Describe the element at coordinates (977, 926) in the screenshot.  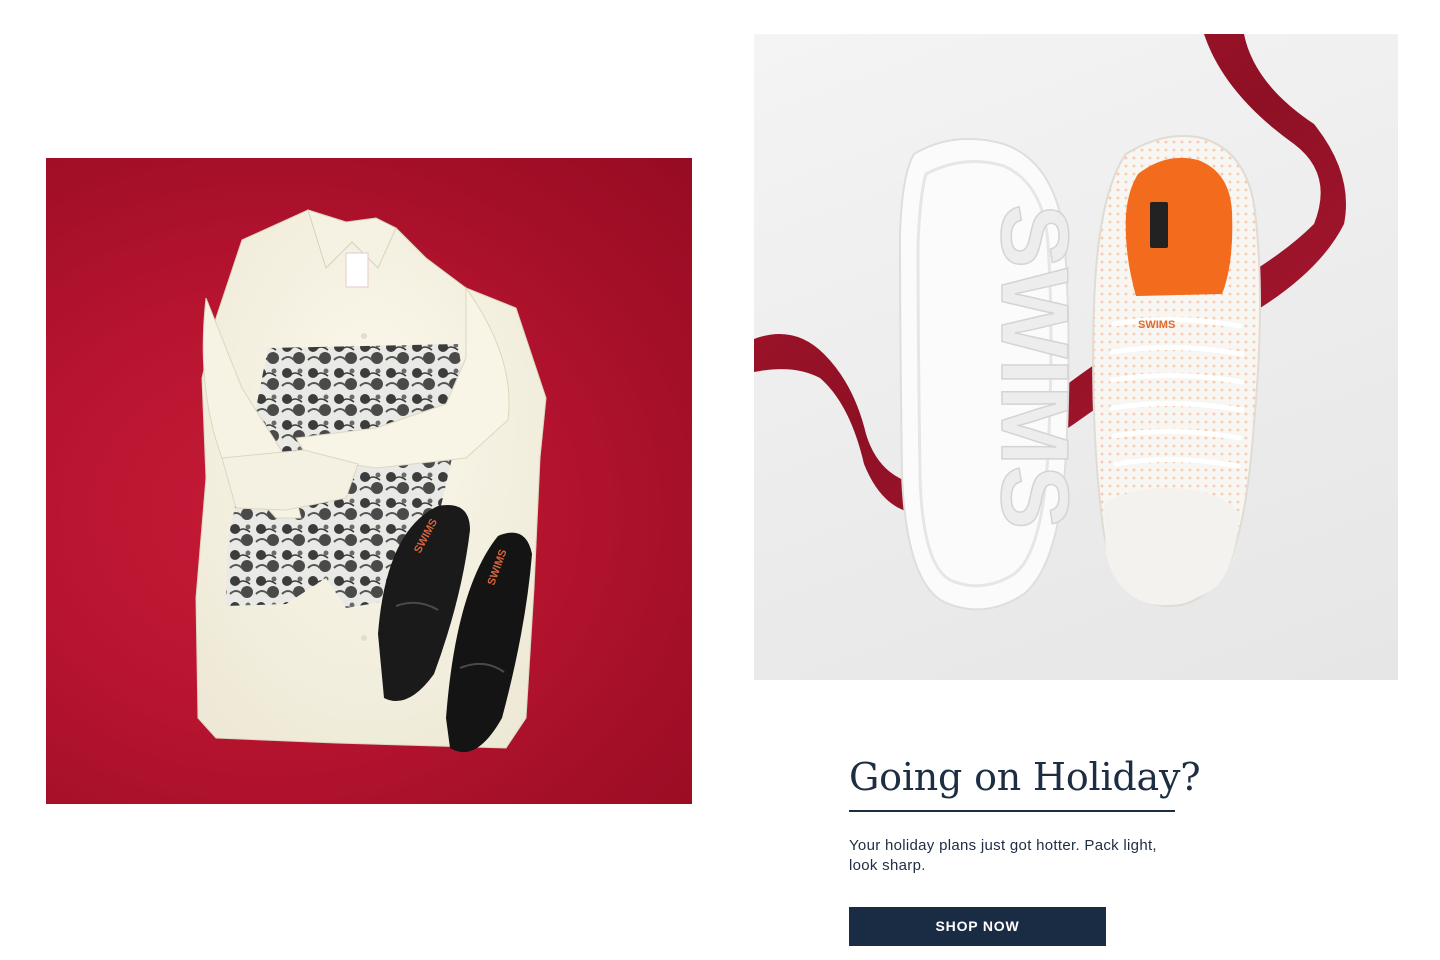
I see `shop-now-button: SHOP NOW` at that location.